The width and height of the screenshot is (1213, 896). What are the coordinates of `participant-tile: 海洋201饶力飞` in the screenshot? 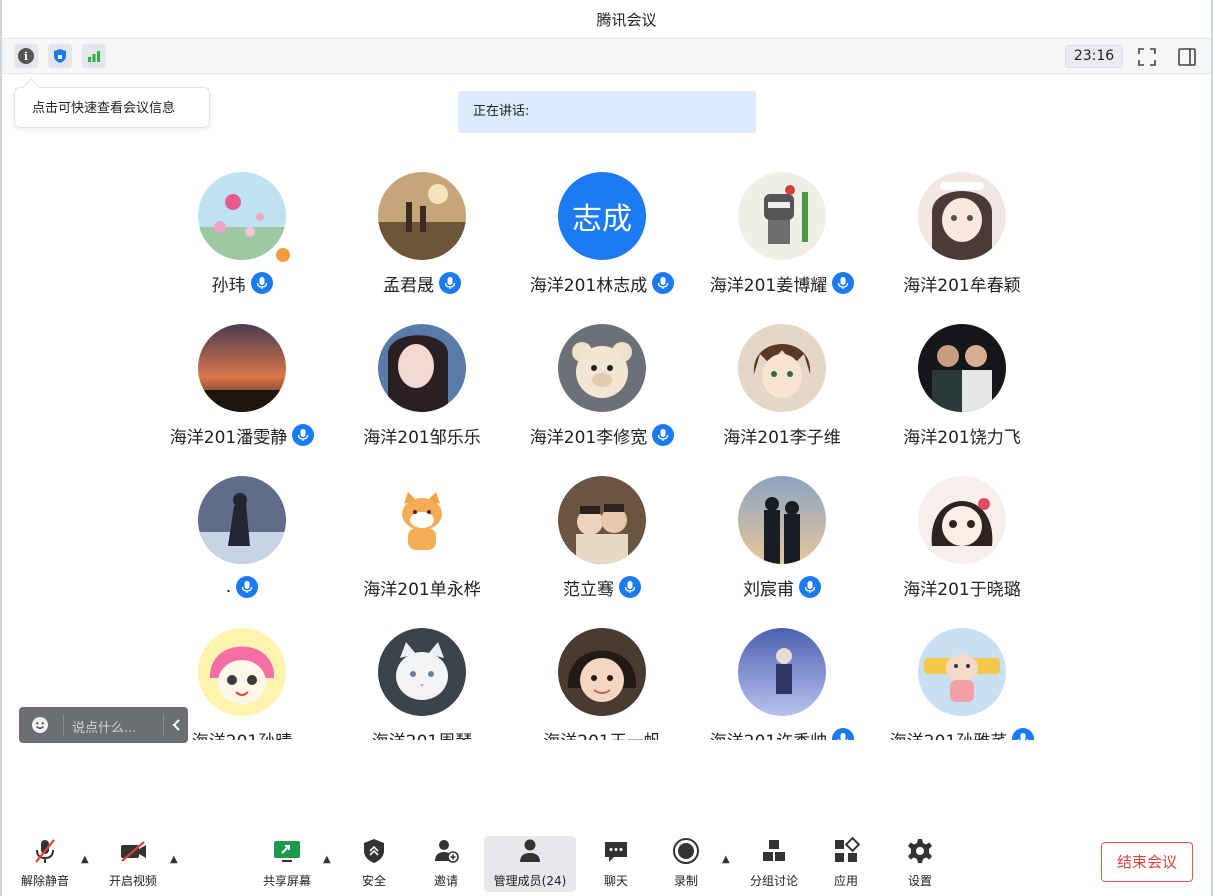 It's located at (962, 400).